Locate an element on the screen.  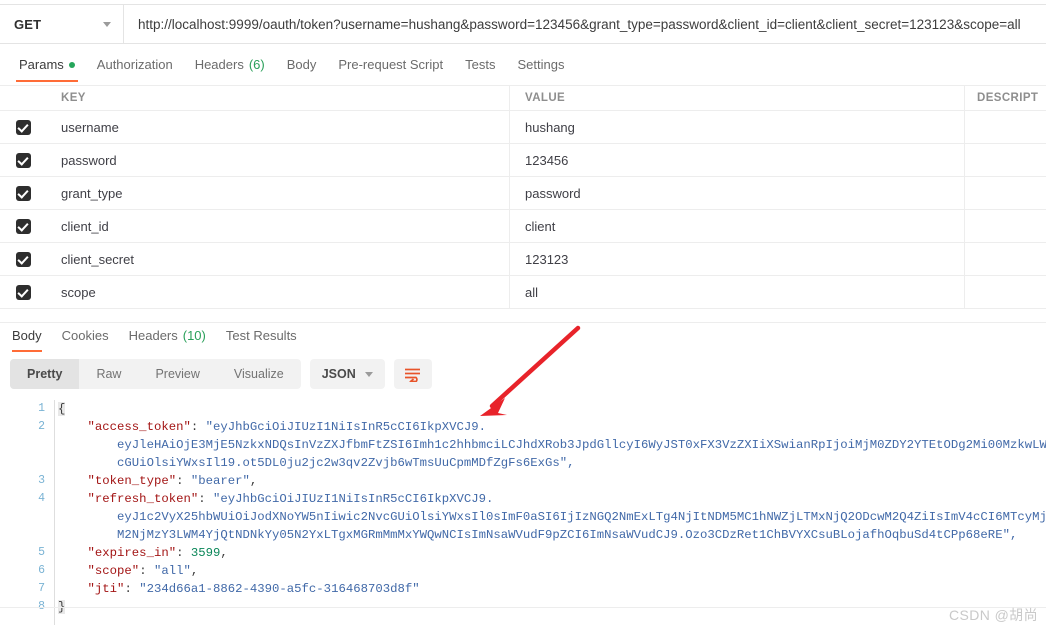
row-value-cell: password is located at coordinates (737, 193).